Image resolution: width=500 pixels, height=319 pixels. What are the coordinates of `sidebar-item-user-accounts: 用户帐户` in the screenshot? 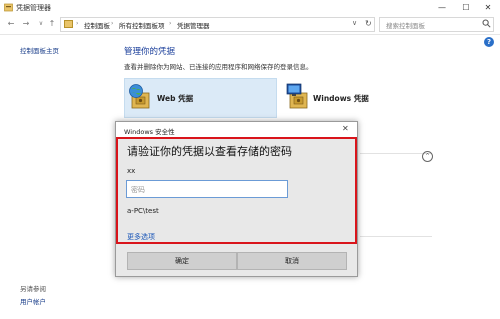 It's located at (33, 301).